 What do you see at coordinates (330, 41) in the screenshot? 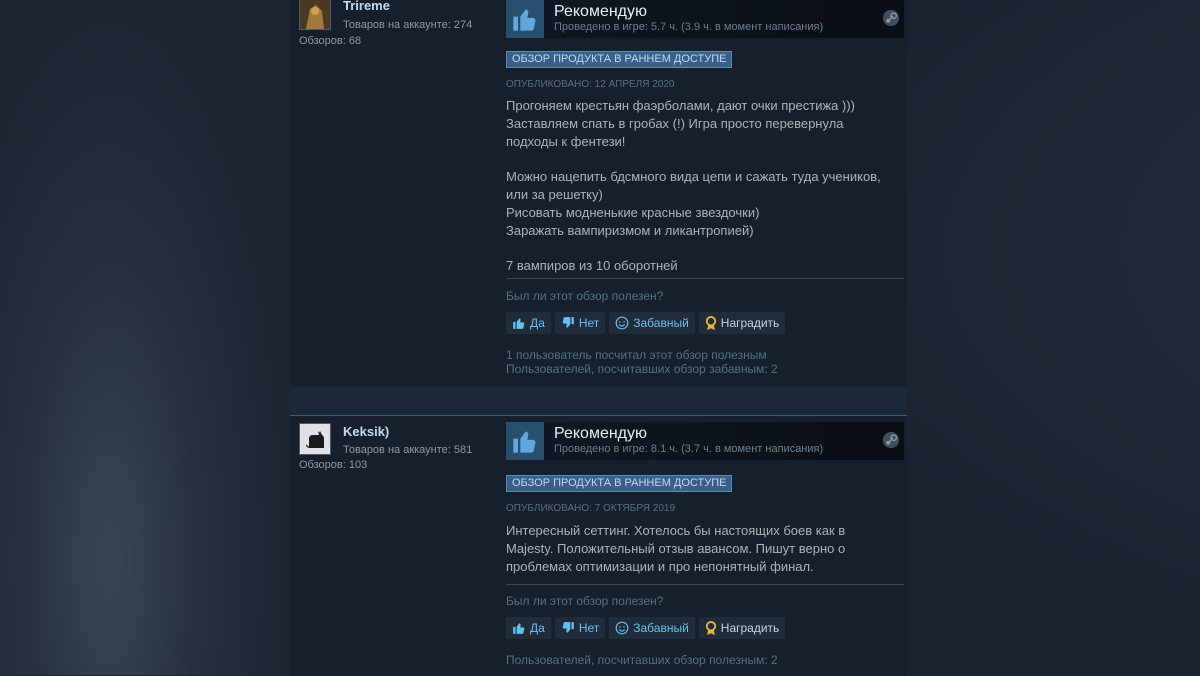
I see `author-reviews-count: Обзоров: 68` at bounding box center [330, 41].